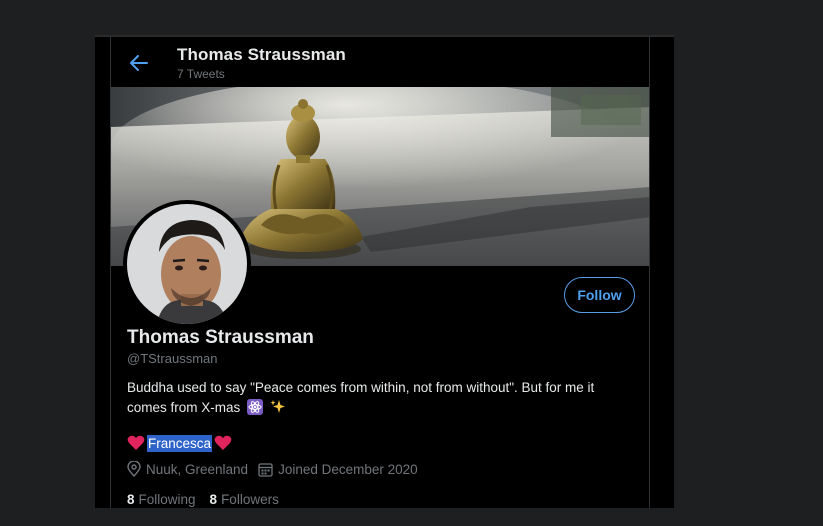 The image size is (823, 526). I want to click on avatar-image, so click(187, 264).